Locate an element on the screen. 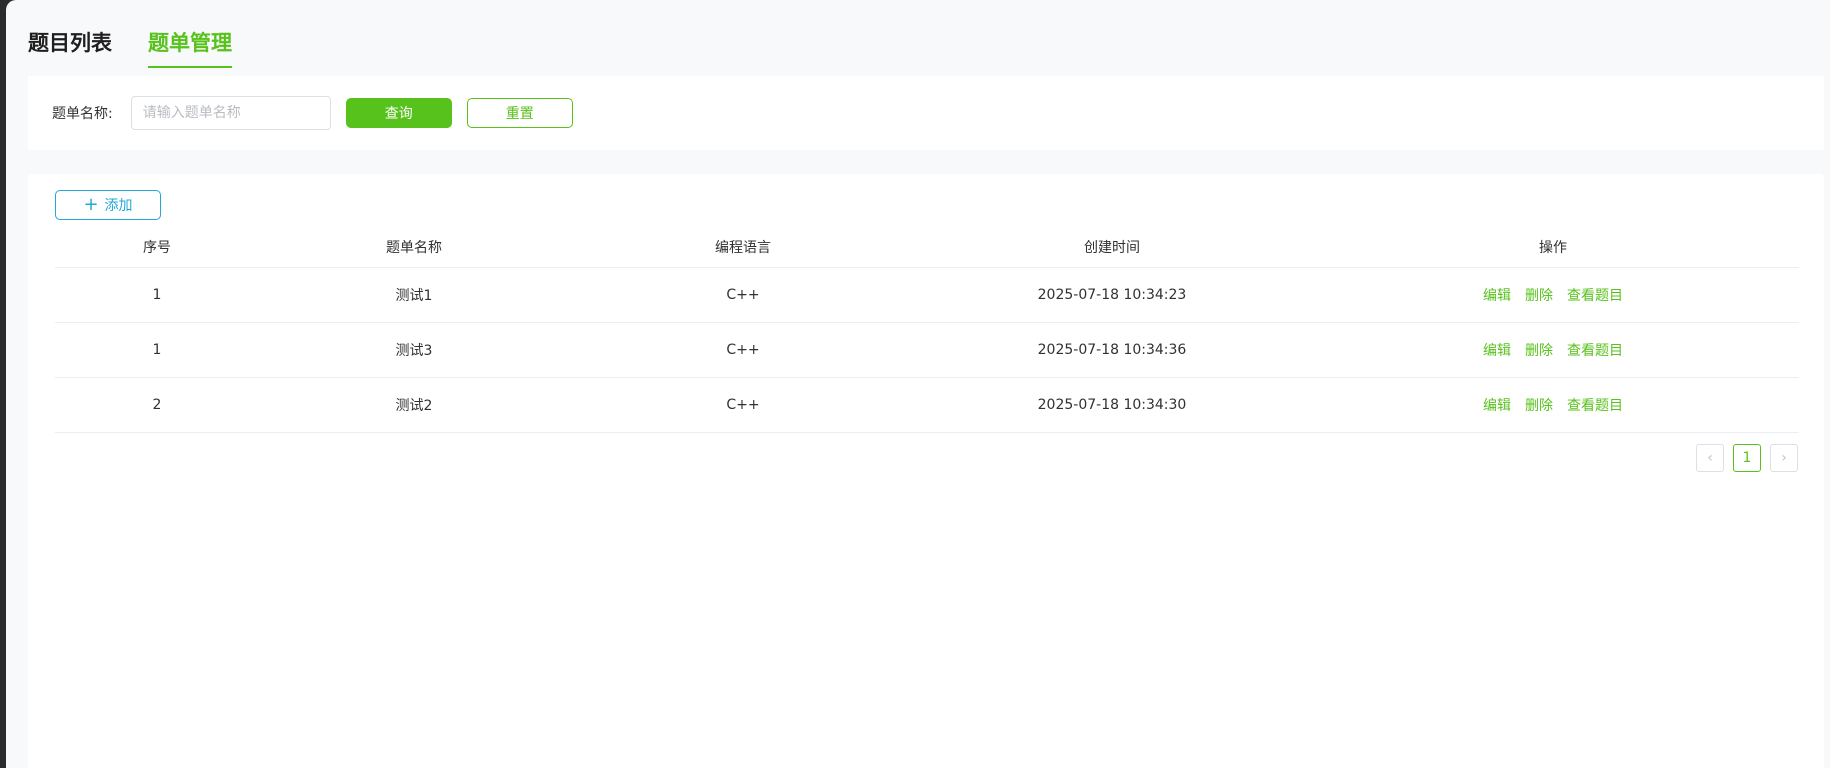 The width and height of the screenshot is (1830, 768). prev-page-button: ‹ is located at coordinates (1710, 458).